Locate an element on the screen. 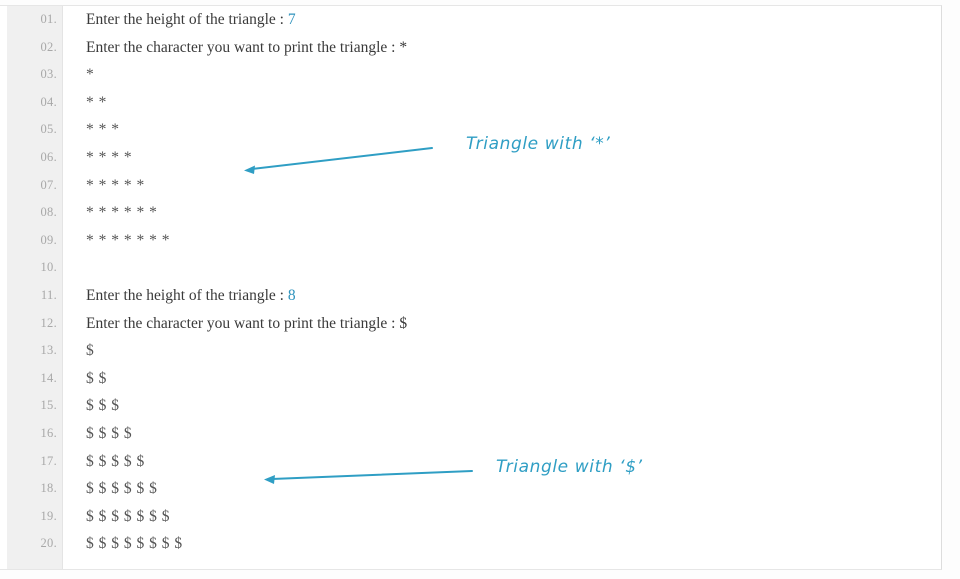 This screenshot has height=579, width=960. console-line: 09 * * * * * * * is located at coordinates (470, 241).